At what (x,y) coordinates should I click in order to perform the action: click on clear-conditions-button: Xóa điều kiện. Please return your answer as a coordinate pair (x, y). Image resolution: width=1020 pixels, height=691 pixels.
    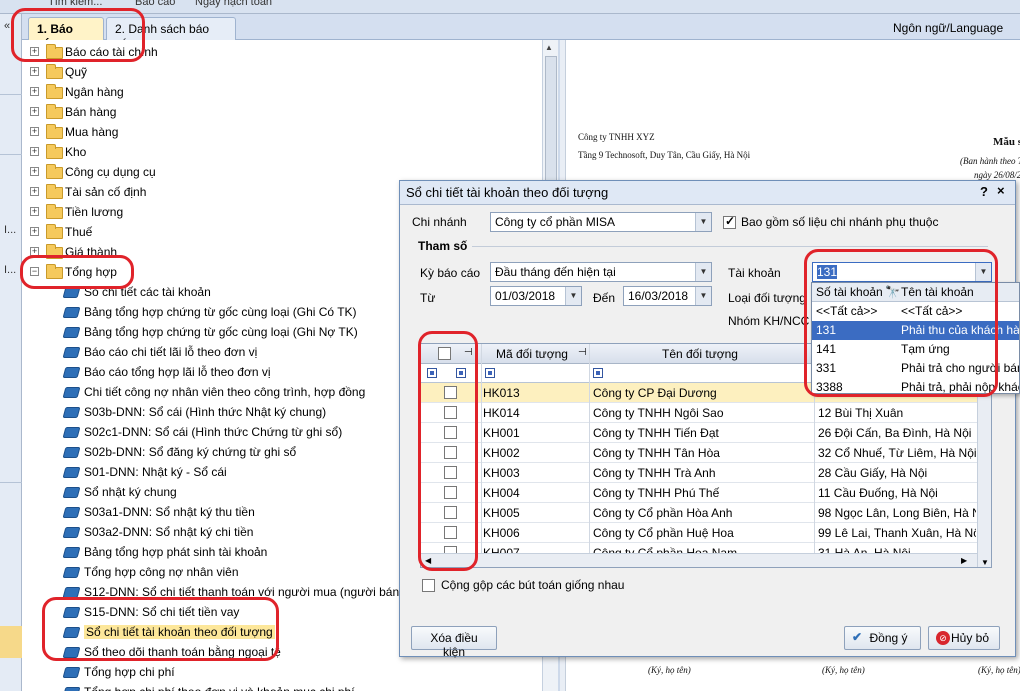
    Looking at the image, I should click on (454, 642).